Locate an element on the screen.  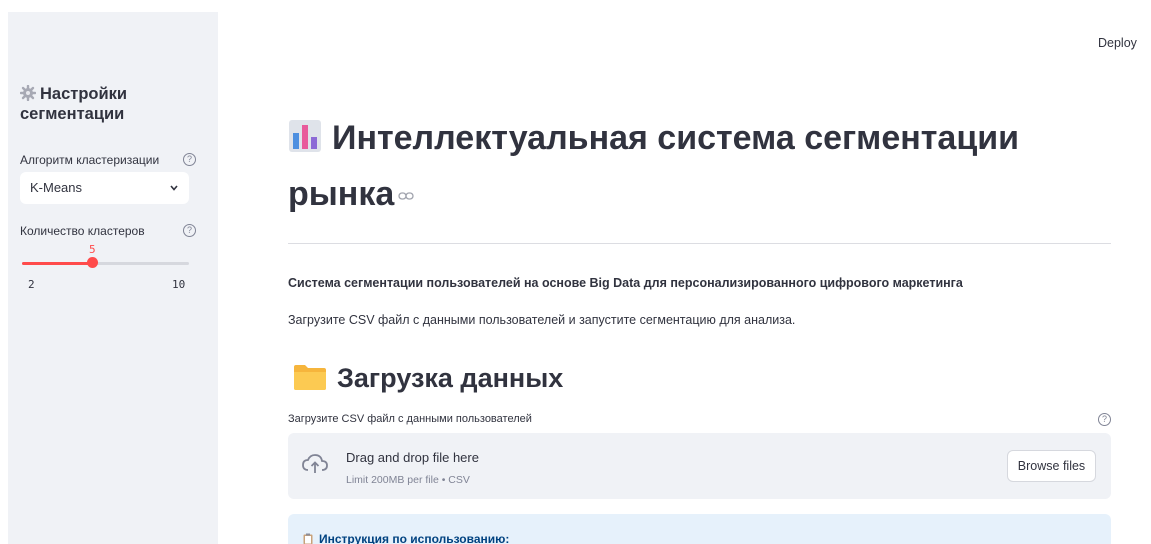
clusters-label: Количество кластеров is located at coordinates (82, 231).